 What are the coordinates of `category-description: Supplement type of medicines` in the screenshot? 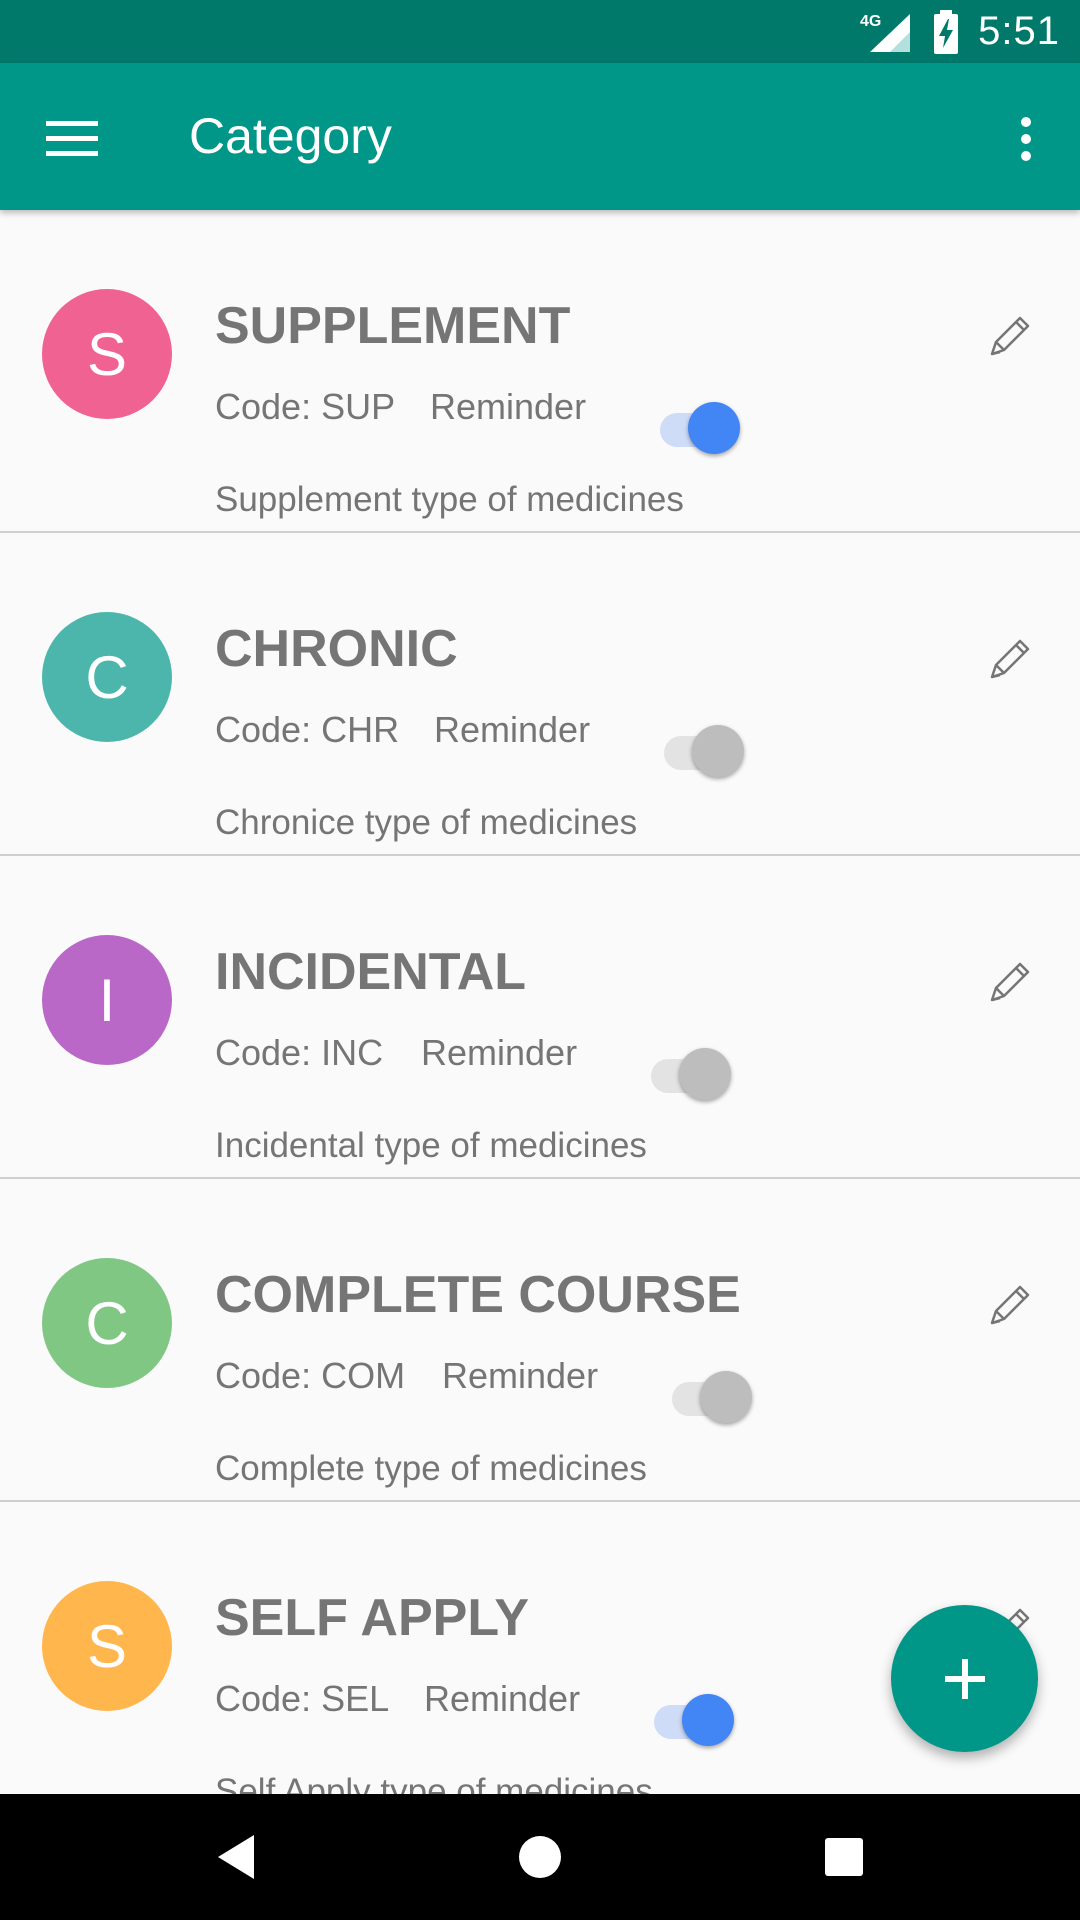 It's located at (449, 499).